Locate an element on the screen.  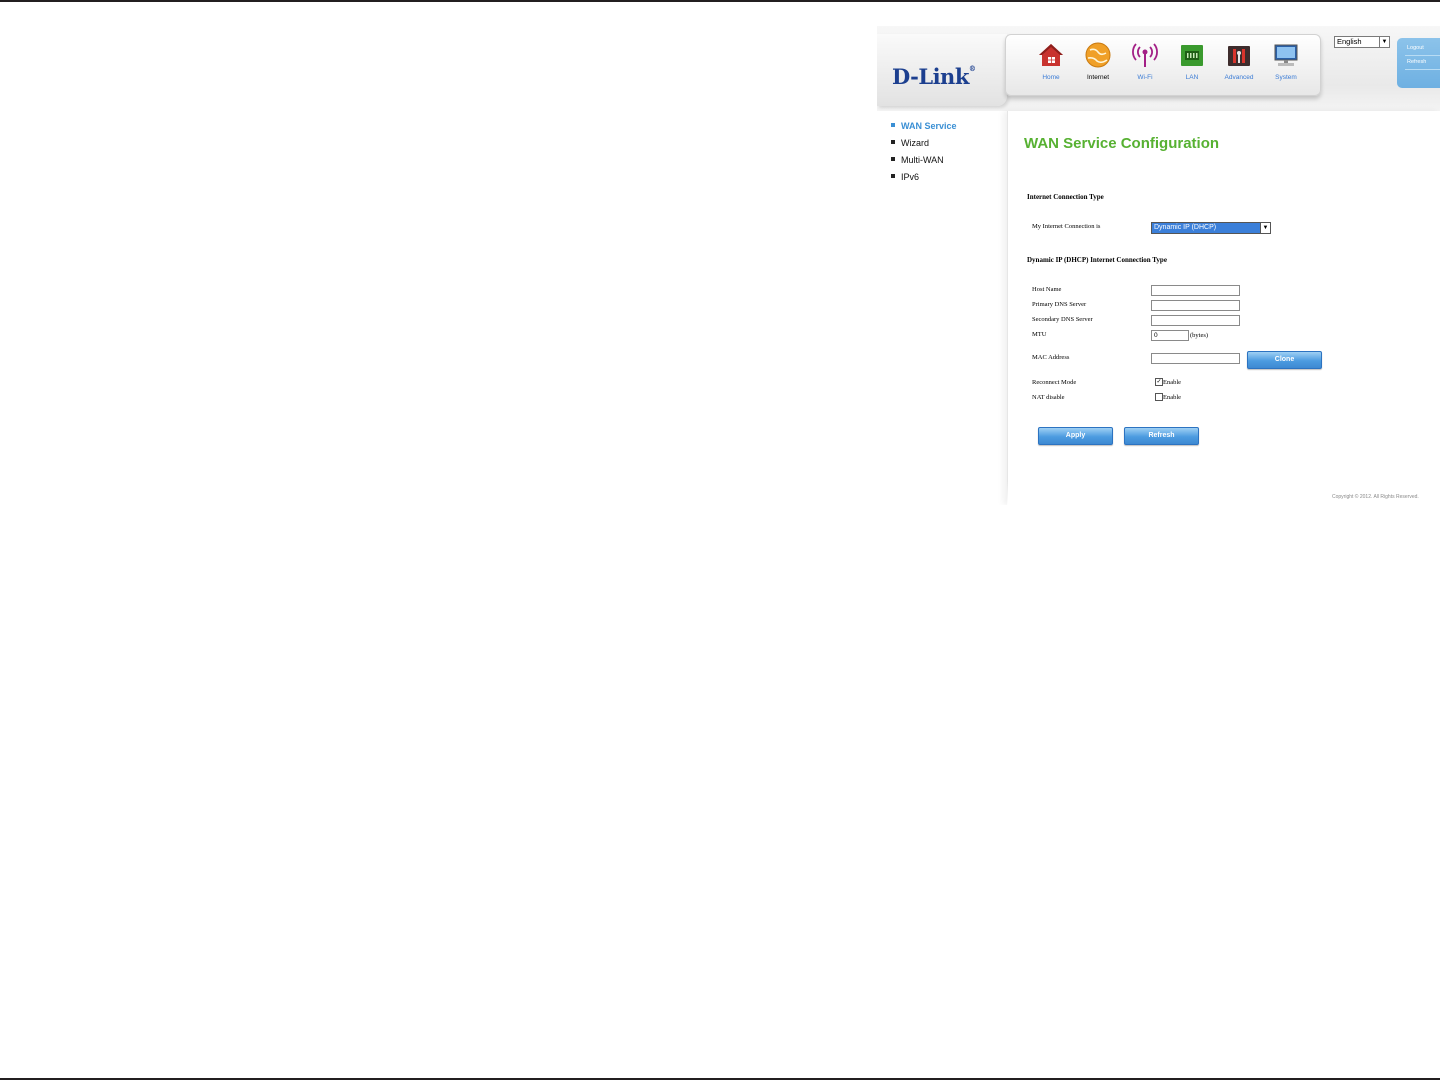
nav-home-label: Home is located at coordinates (1051, 77).